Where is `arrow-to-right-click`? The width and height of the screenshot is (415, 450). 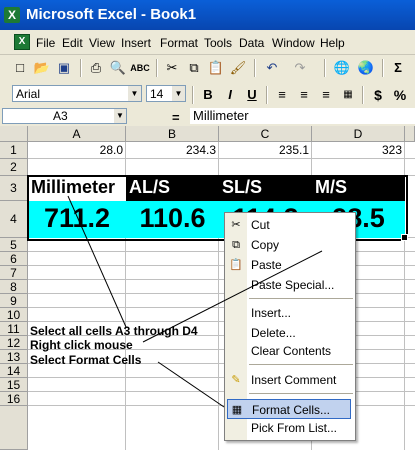
arrow-to-right-click is located at coordinates (232, 296).